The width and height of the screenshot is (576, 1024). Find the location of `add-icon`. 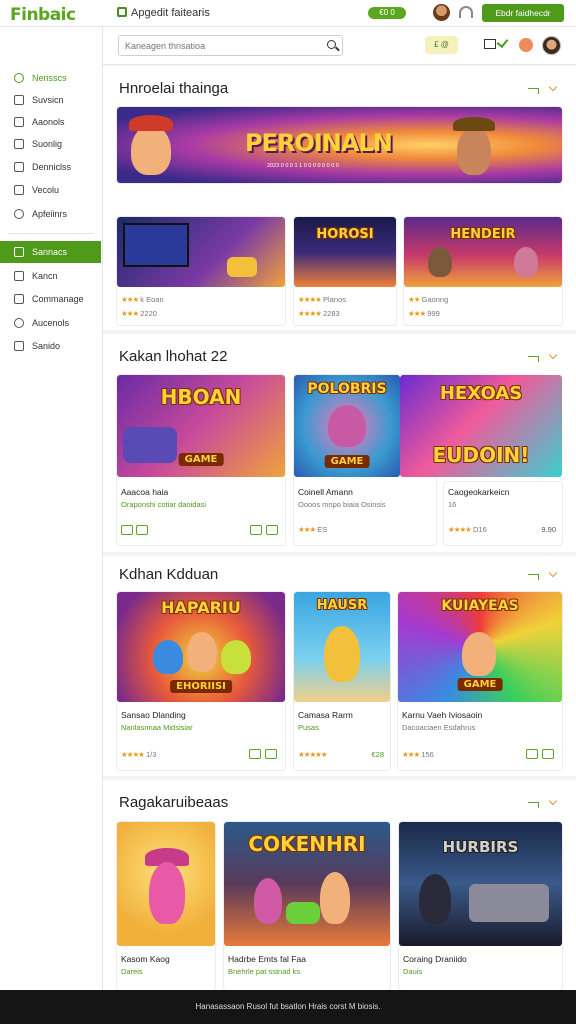

add-icon is located at coordinates (127, 530).